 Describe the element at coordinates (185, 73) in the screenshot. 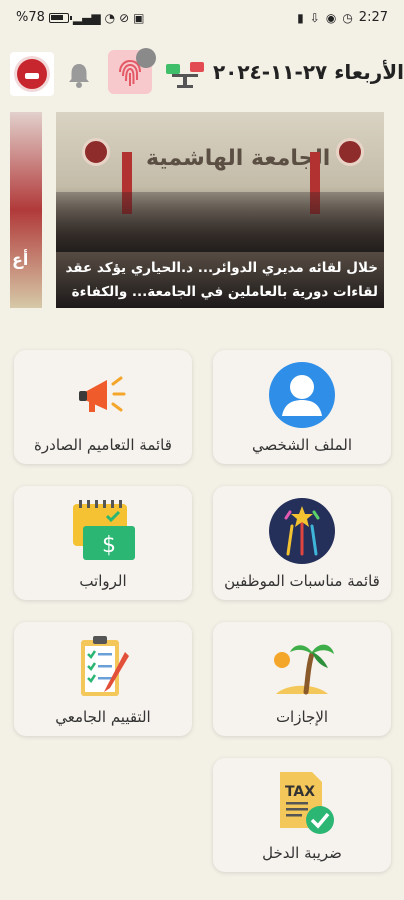

I see `balance-scale-icon` at that location.